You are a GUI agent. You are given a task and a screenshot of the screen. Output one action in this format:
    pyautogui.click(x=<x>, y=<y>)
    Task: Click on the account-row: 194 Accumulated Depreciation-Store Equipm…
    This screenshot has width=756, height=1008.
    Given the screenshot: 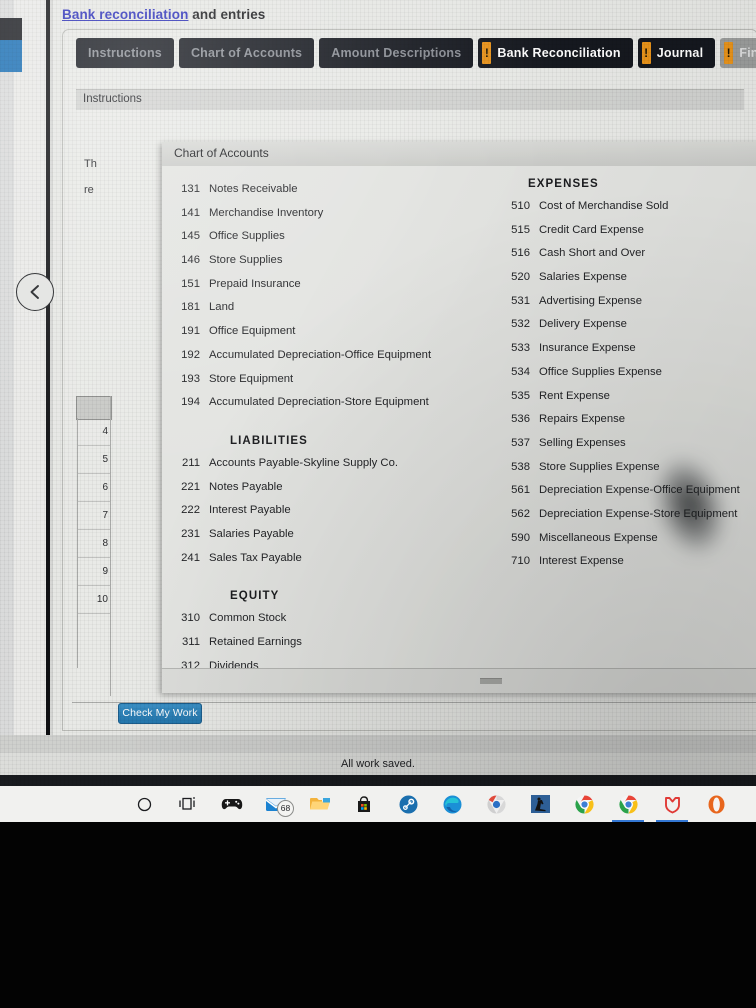 What is the action you would take?
    pyautogui.click(x=327, y=403)
    